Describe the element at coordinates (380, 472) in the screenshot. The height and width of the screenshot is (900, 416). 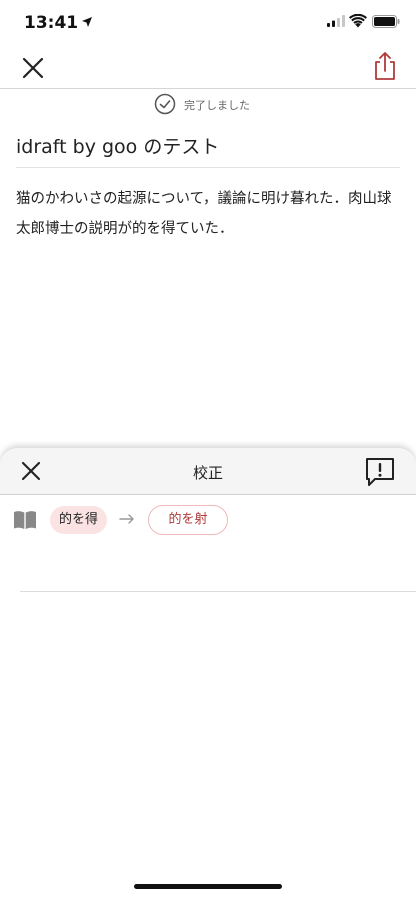
I see `feedback-report-icon` at that location.